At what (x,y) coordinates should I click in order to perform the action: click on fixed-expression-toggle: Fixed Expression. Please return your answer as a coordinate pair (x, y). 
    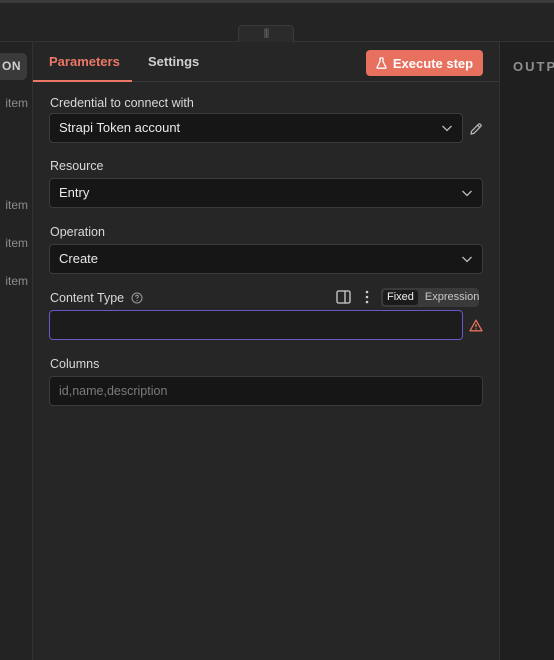
    Looking at the image, I should click on (430, 297).